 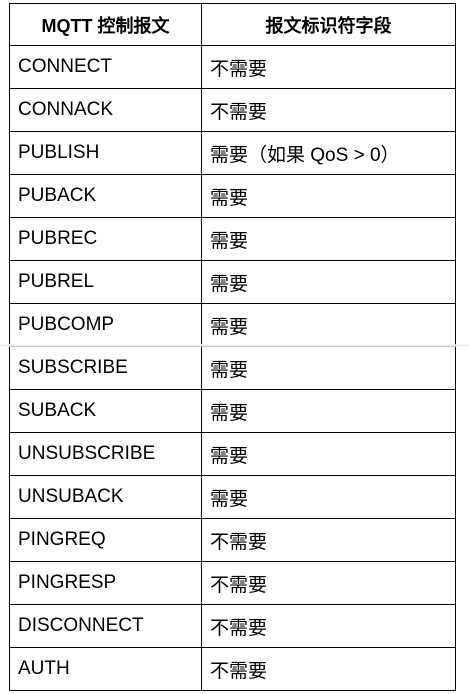 What do you see at coordinates (105, 411) in the screenshot?
I see `packet-name-cell: SUBACK` at bounding box center [105, 411].